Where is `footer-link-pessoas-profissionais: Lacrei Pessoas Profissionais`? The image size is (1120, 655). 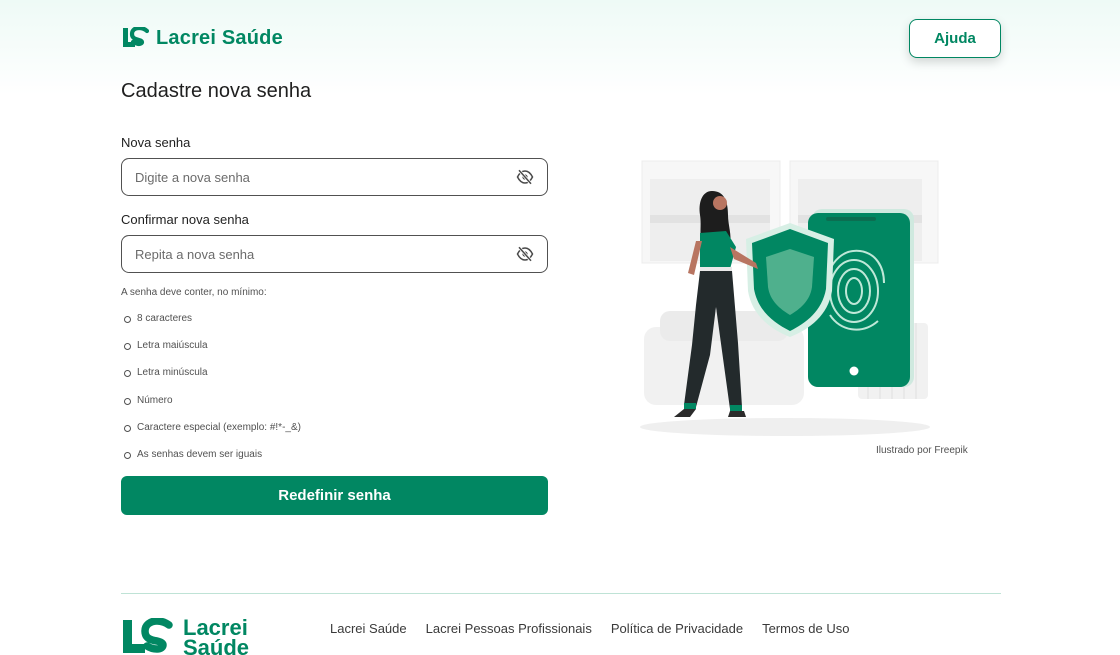 footer-link-pessoas-profissionais: Lacrei Pessoas Profissionais is located at coordinates (509, 628).